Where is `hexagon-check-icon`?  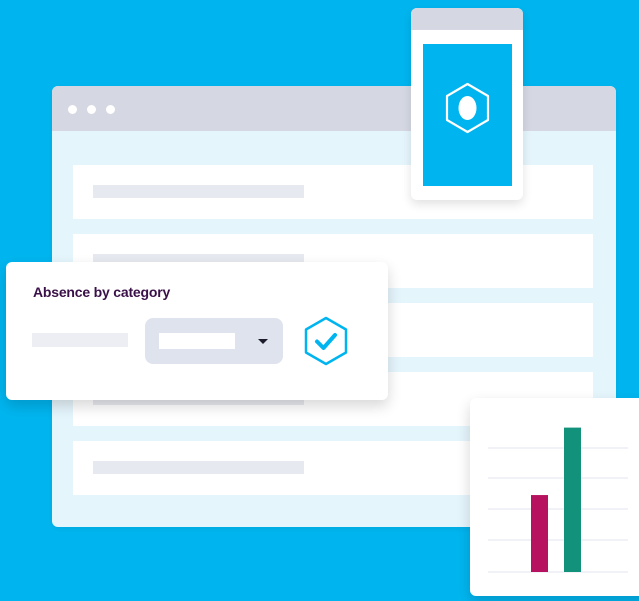 hexagon-check-icon is located at coordinates (326, 341).